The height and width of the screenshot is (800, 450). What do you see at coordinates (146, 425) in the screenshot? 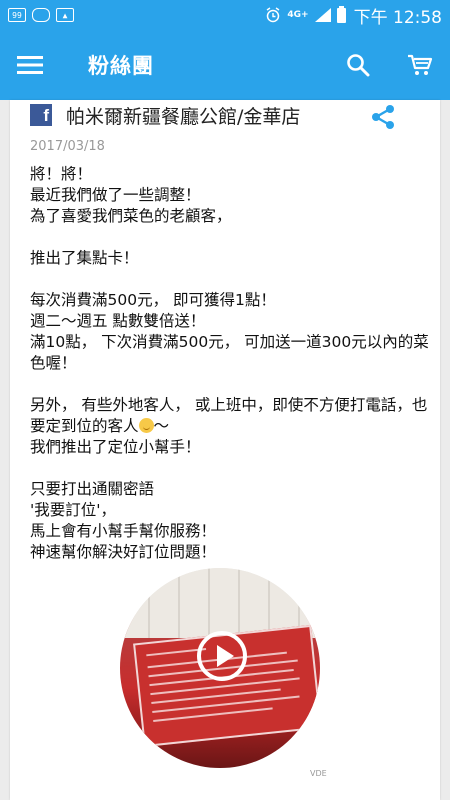
I see `smile-emoji-icon` at bounding box center [146, 425].